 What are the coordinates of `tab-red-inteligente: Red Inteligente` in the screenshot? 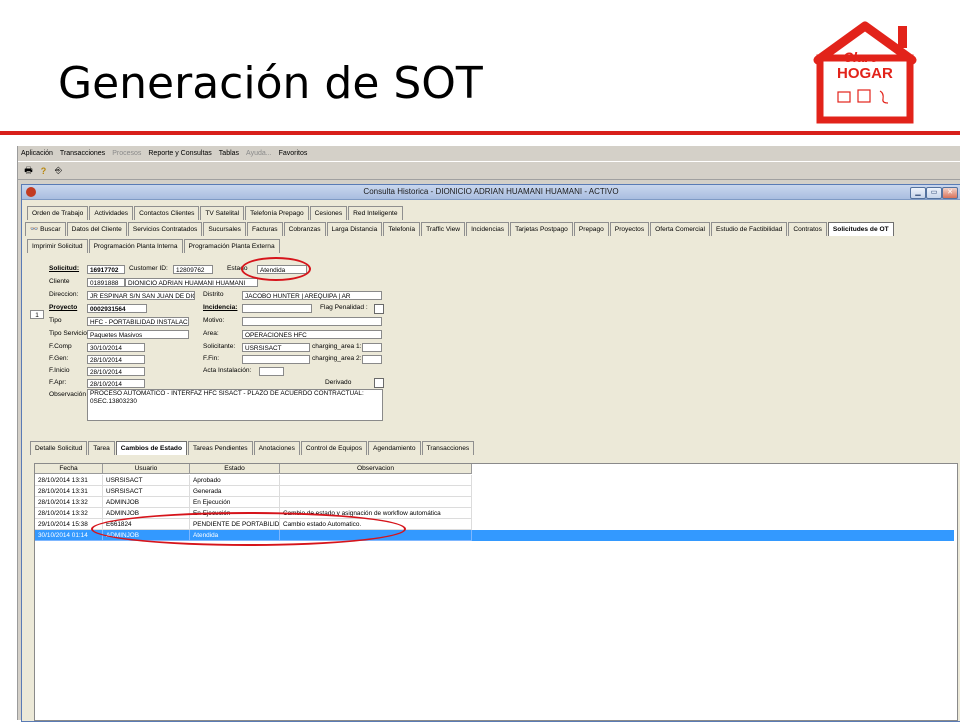 It's located at (375, 213).